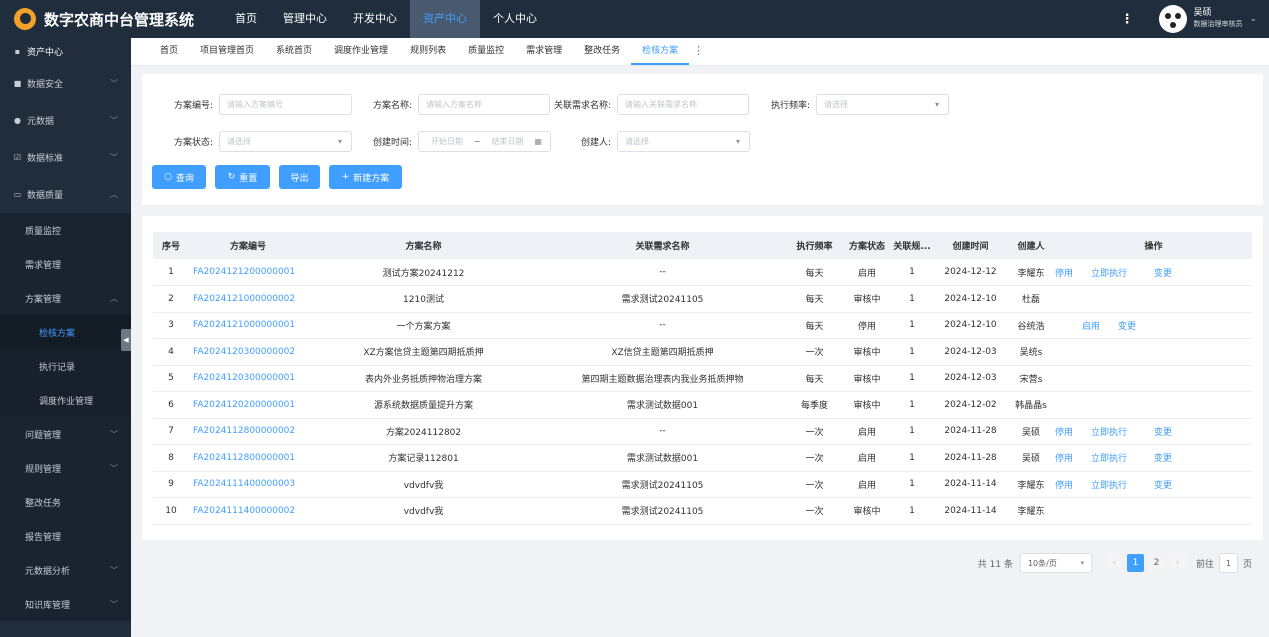 This screenshot has height=637, width=1269. I want to click on sidebar-item-rectify: 整改任务, so click(65, 502).